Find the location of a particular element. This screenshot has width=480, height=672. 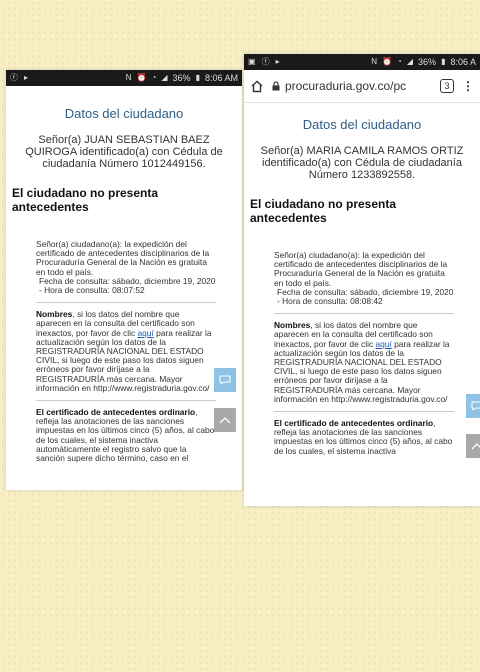

home-icon is located at coordinates (257, 86).